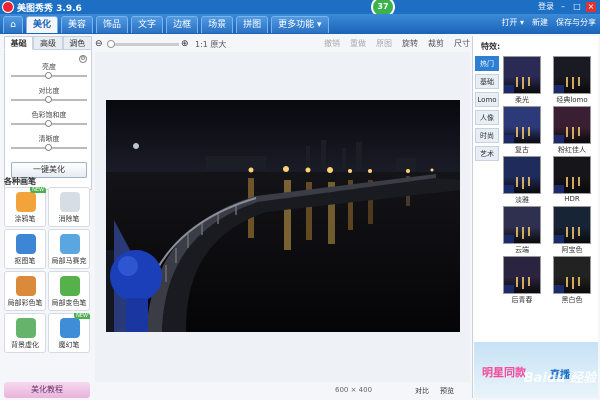  What do you see at coordinates (69, 333) in the screenshot?
I see `brush-tool: 魔幻笔 NEW` at bounding box center [69, 333].